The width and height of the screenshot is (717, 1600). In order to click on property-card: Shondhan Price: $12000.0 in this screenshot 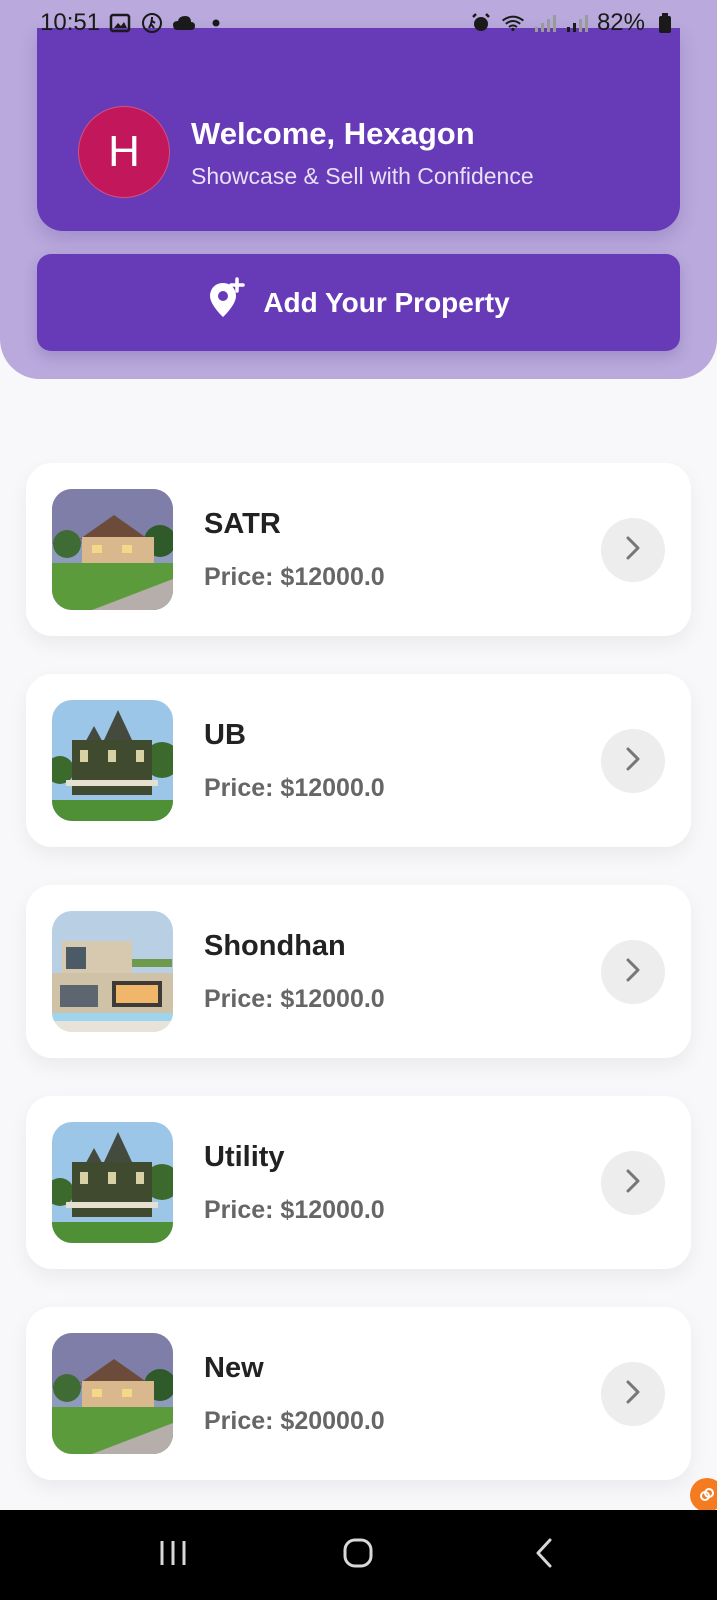, I will do `click(358, 971)`.